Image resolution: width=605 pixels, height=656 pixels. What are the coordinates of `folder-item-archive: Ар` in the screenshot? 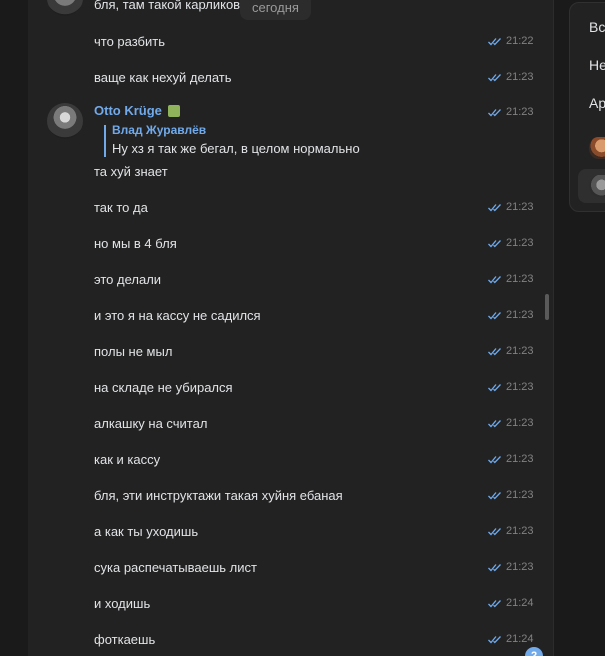 It's located at (597, 103).